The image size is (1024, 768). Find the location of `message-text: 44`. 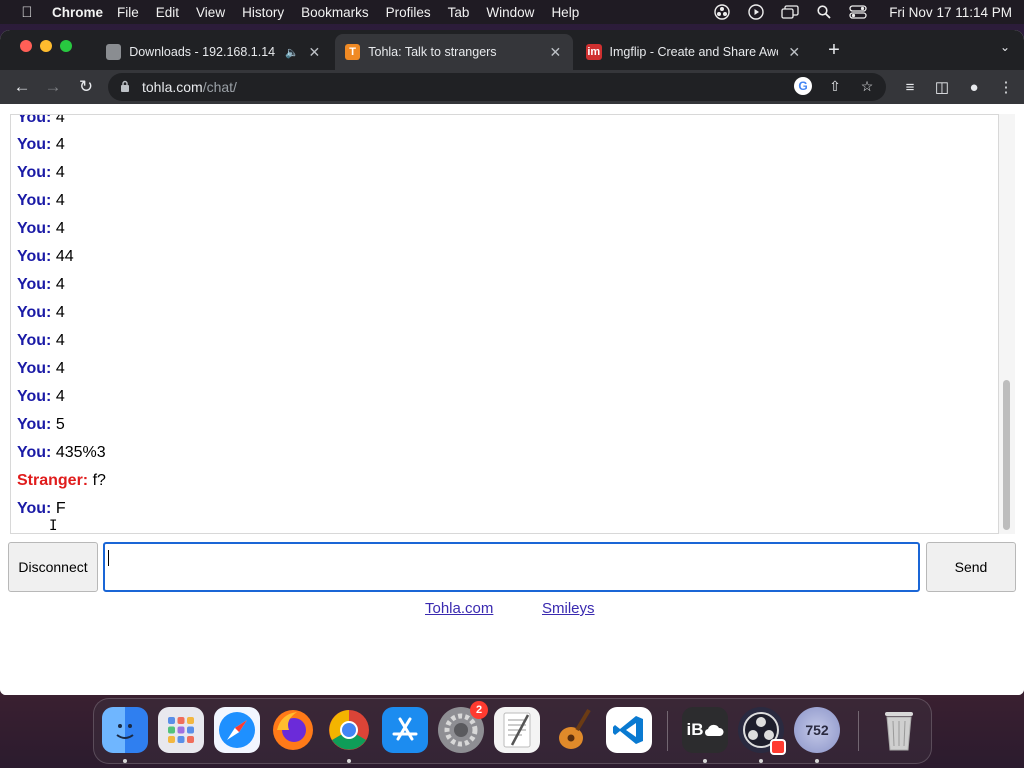

message-text: 44 is located at coordinates (64, 256).